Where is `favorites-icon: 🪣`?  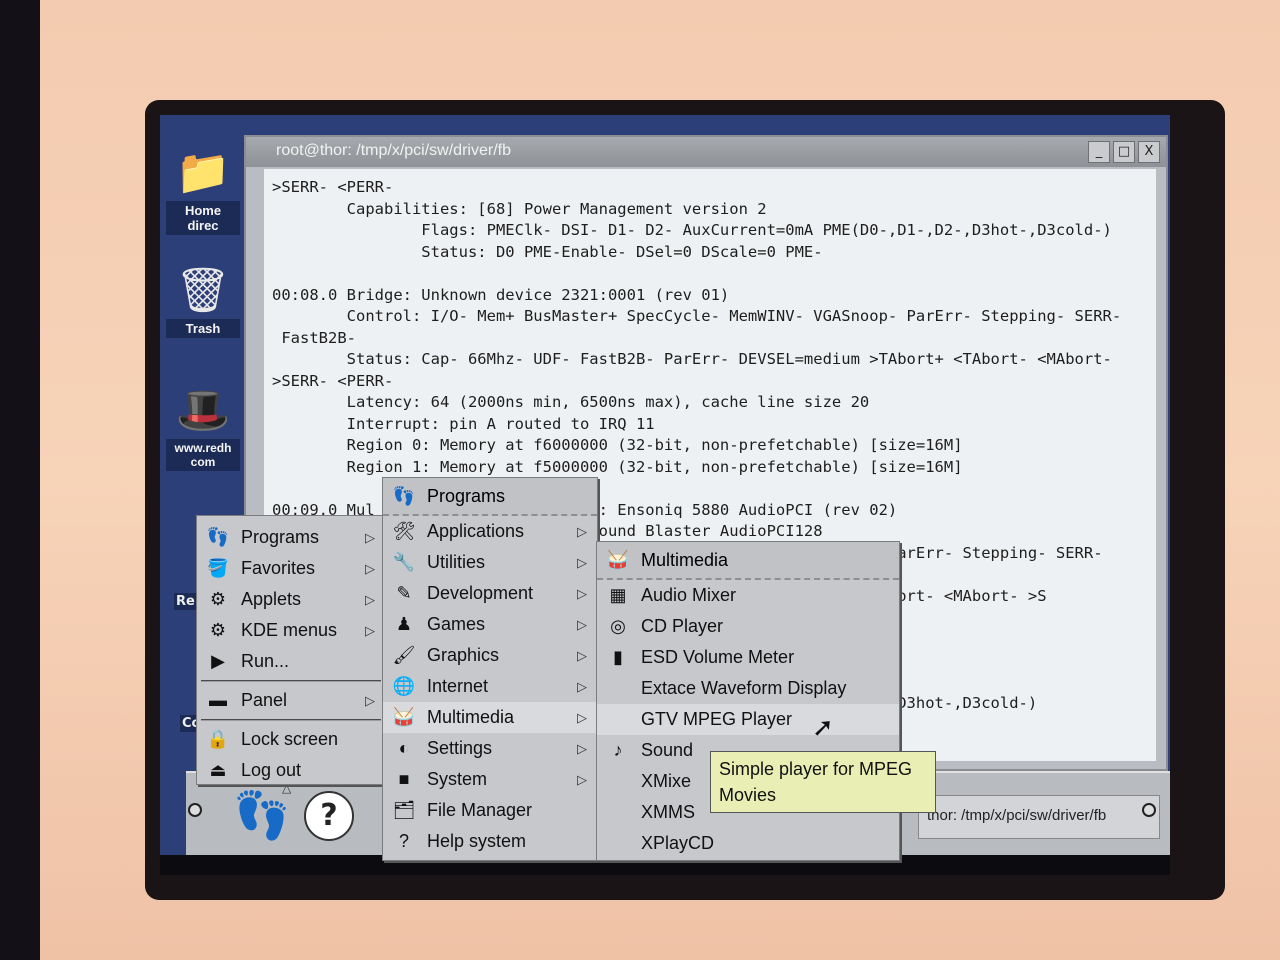
favorites-icon: 🪣 is located at coordinates (218, 568).